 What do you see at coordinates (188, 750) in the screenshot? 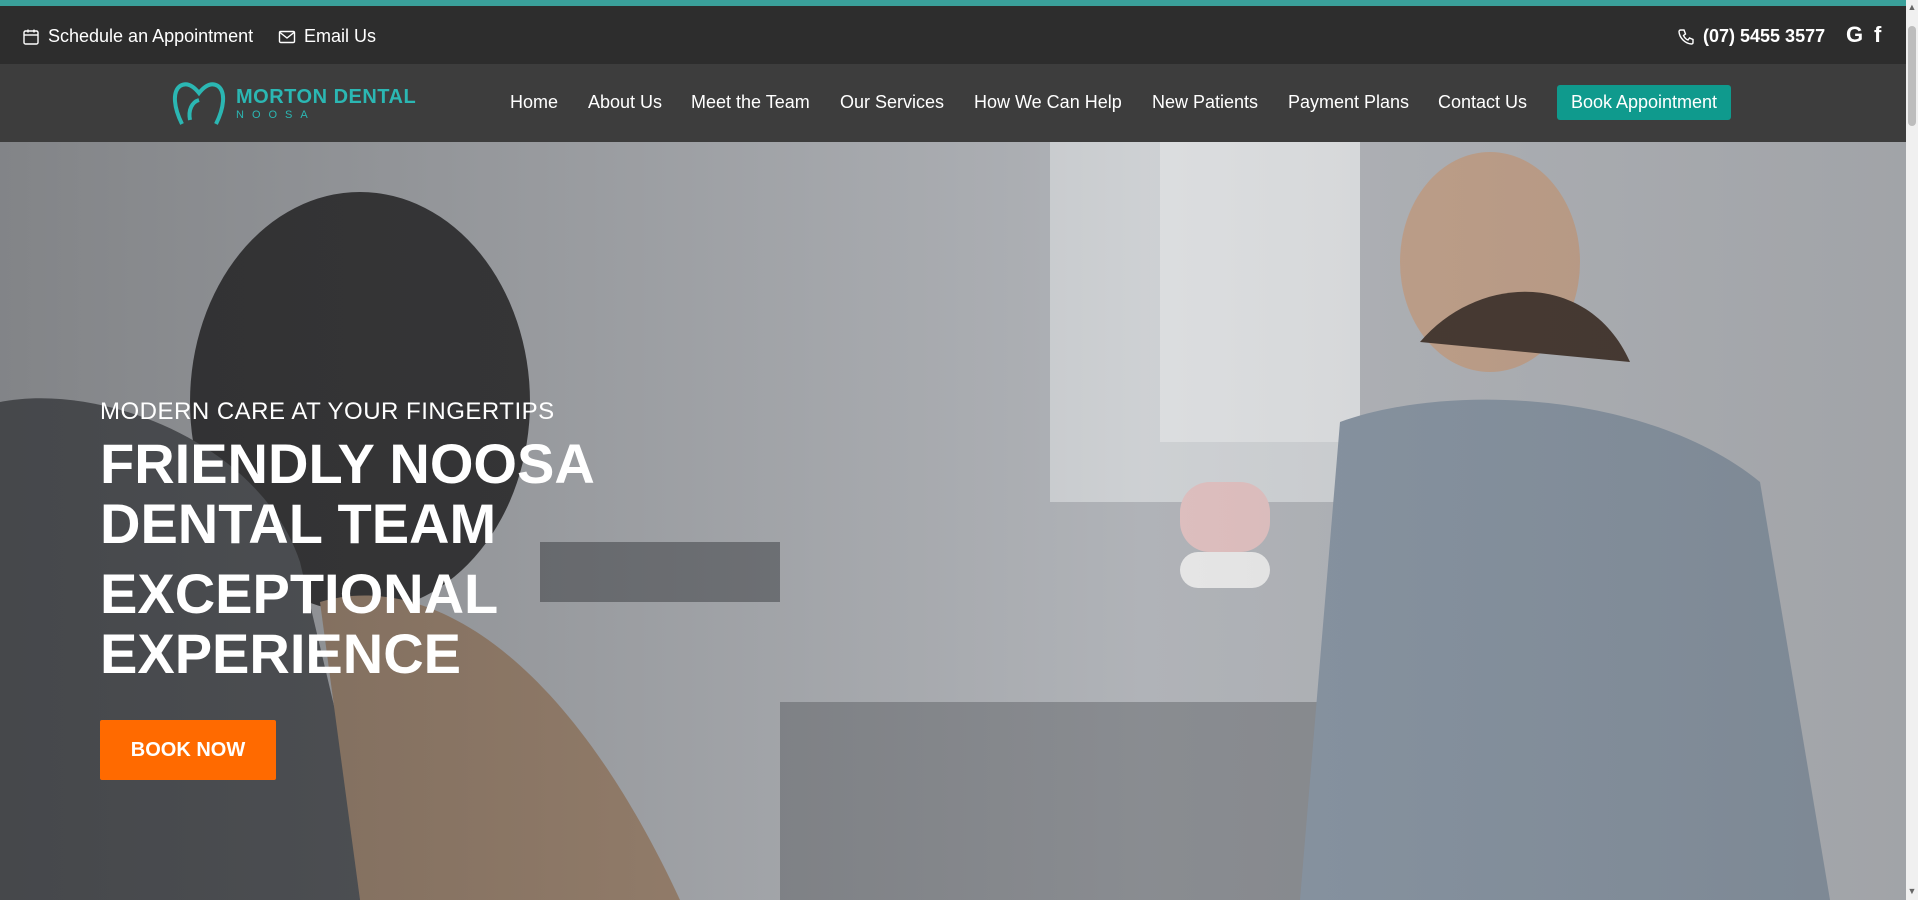
I see `book-now-button: BOOK NOW` at bounding box center [188, 750].